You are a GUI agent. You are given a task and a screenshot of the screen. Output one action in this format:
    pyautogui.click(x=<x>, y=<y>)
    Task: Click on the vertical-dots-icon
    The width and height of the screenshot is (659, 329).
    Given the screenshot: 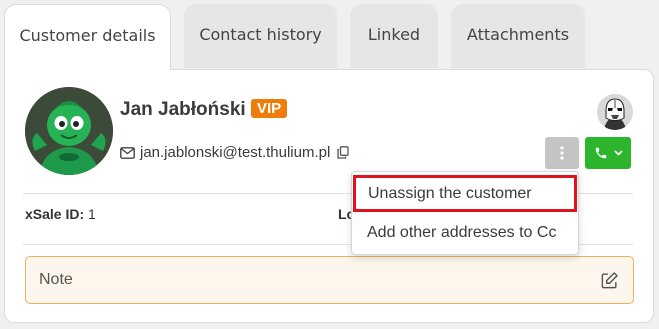 What is the action you would take?
    pyautogui.click(x=562, y=153)
    